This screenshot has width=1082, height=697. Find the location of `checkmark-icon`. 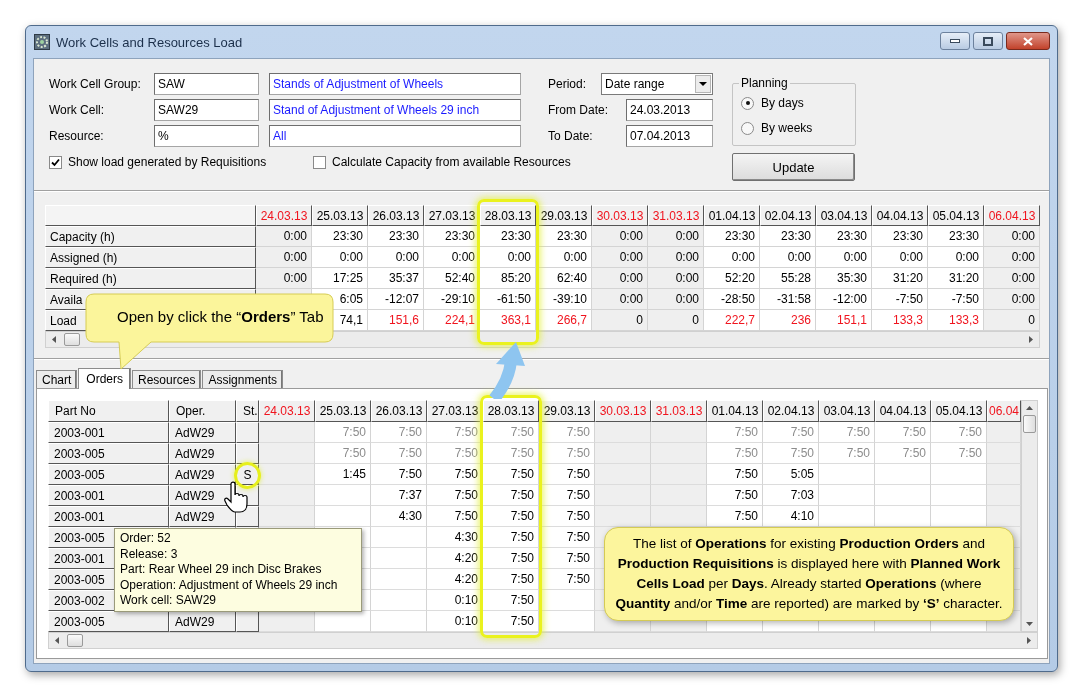

checkmark-icon is located at coordinates (55, 162).